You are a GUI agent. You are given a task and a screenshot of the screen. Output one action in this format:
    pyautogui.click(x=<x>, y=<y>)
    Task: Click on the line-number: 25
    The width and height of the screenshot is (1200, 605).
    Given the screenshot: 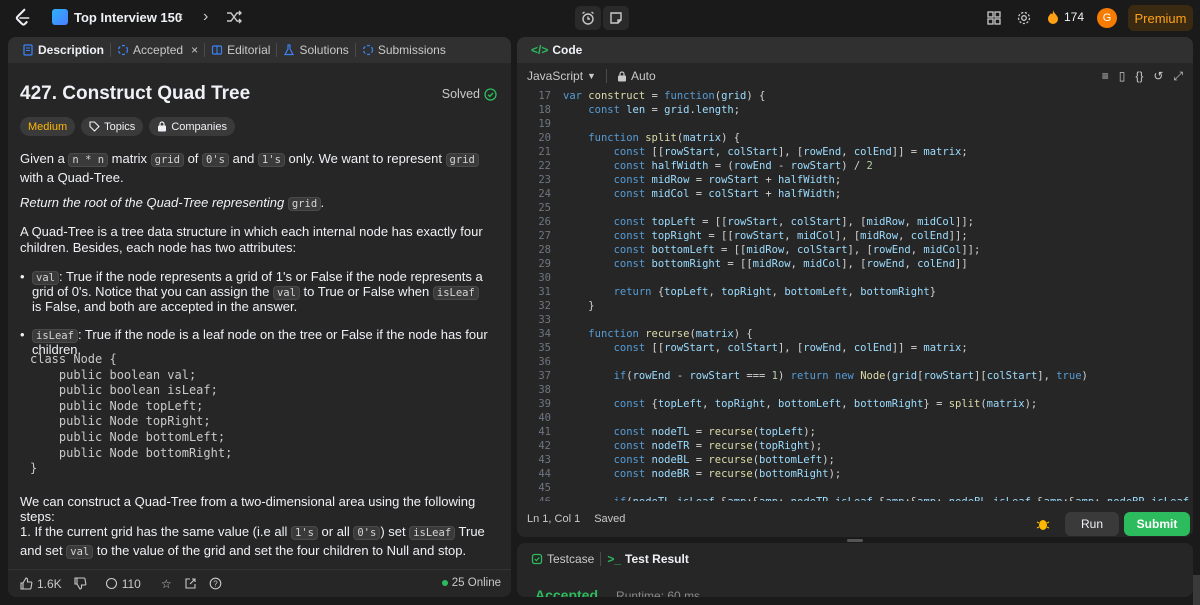 What is the action you would take?
    pyautogui.click(x=544, y=208)
    